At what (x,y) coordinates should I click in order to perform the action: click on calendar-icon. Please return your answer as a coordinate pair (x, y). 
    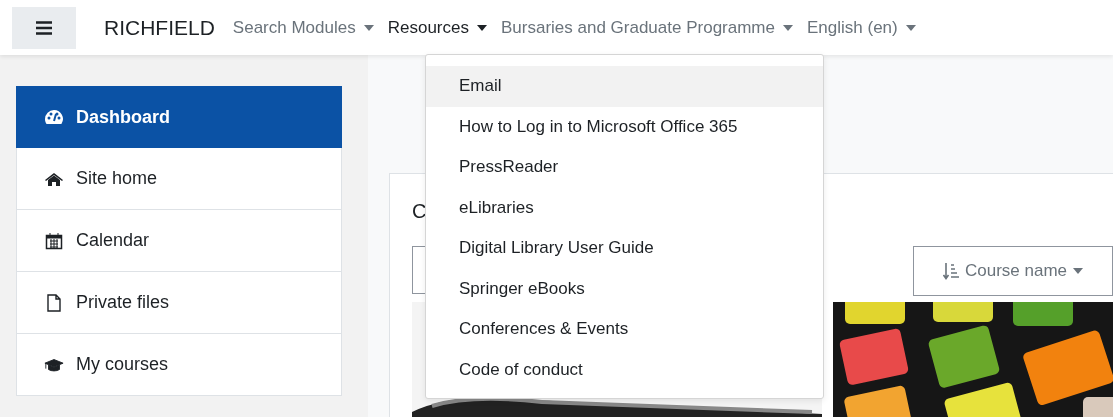
    Looking at the image, I should click on (54, 240).